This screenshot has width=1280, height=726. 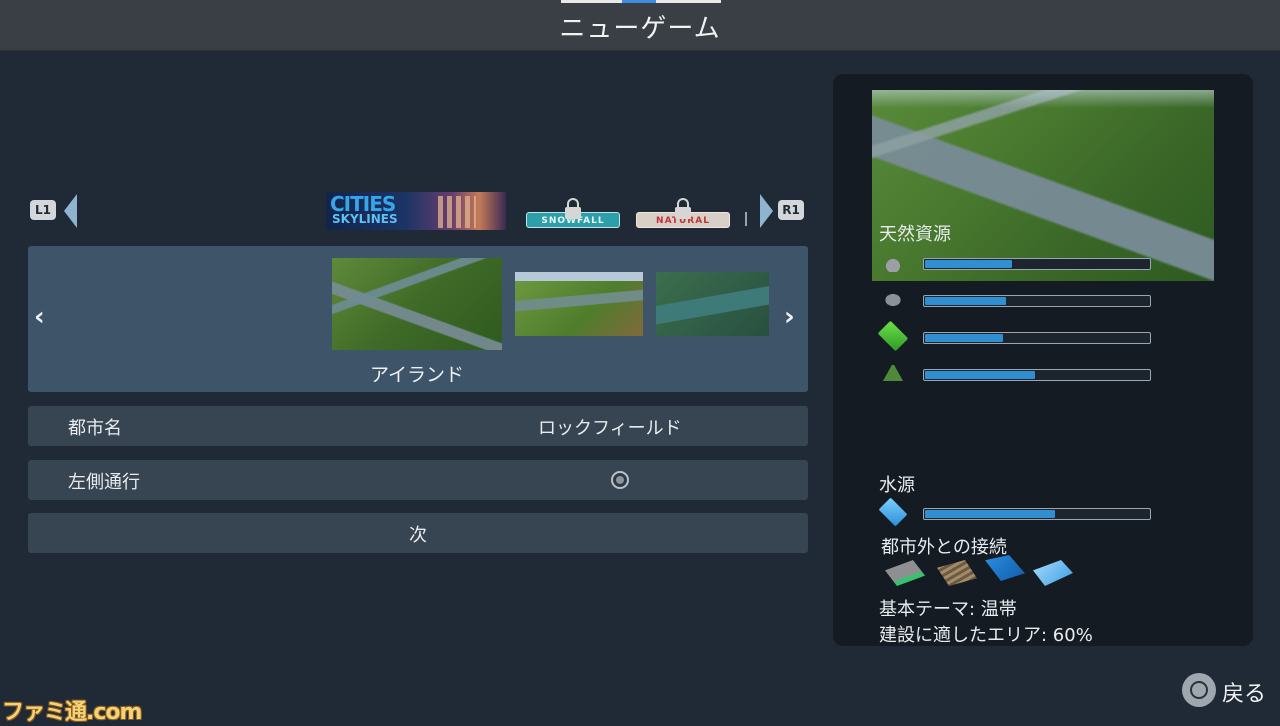 I want to click on resource-oil, so click(x=1019, y=263).